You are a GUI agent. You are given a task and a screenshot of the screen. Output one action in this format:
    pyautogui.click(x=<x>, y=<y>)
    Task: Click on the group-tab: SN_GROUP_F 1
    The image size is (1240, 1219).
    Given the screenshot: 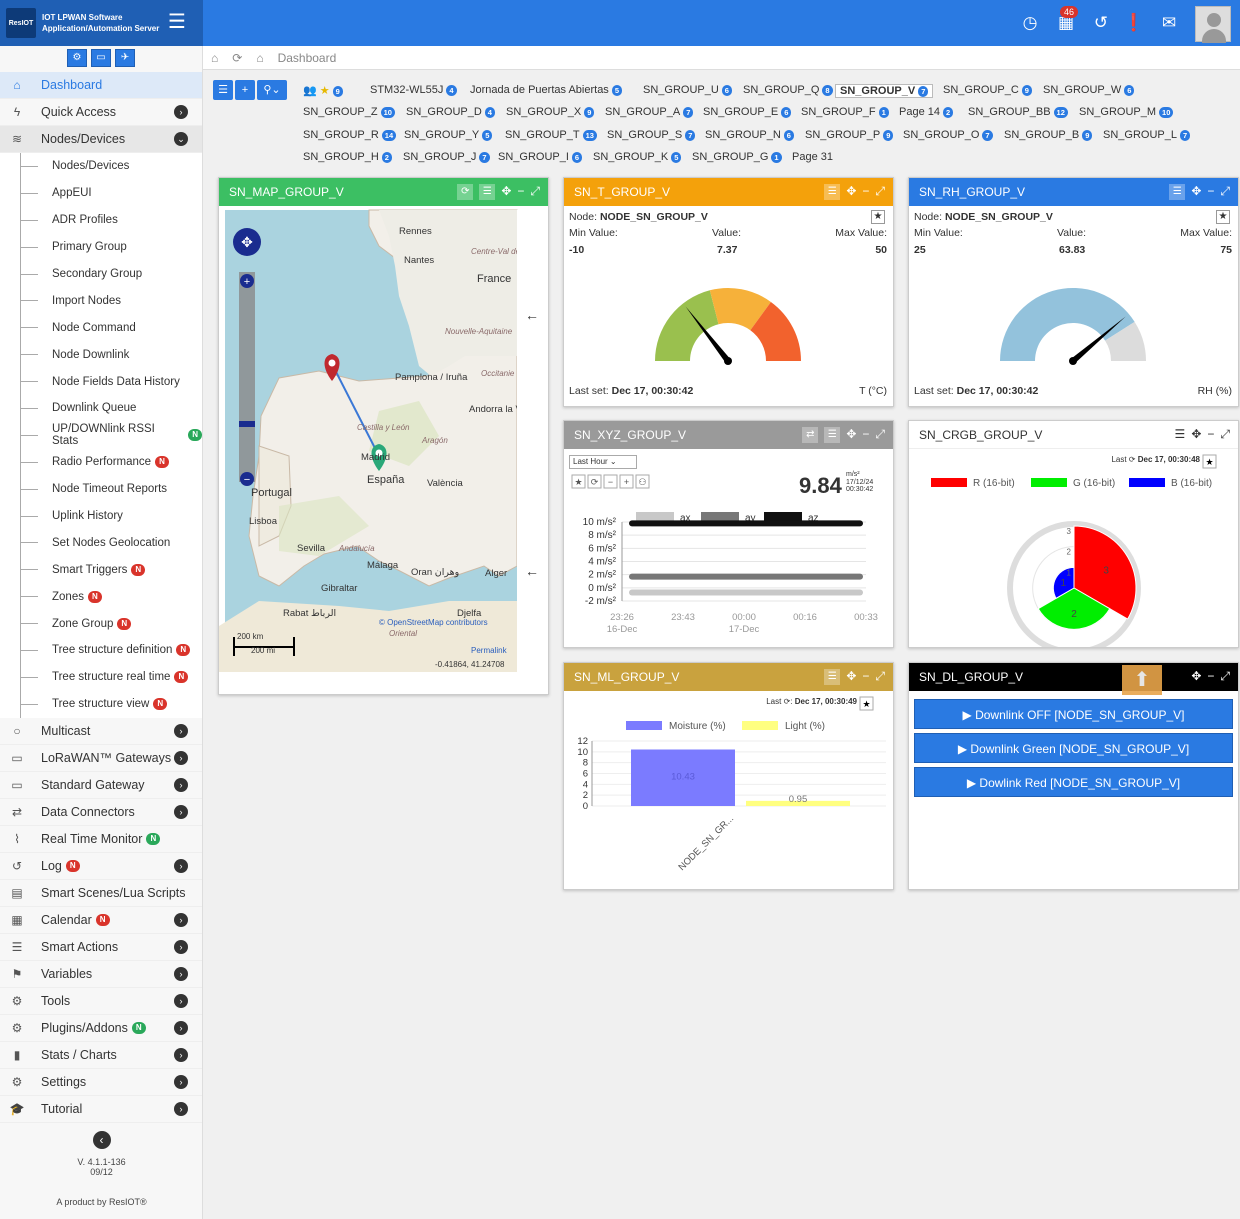 What is the action you would take?
    pyautogui.click(x=845, y=112)
    